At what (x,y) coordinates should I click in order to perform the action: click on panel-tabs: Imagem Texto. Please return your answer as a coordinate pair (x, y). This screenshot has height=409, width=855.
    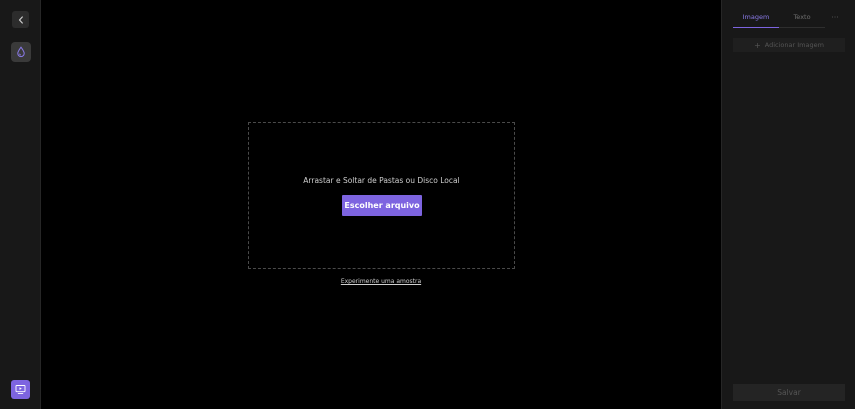
    Looking at the image, I should click on (779, 19).